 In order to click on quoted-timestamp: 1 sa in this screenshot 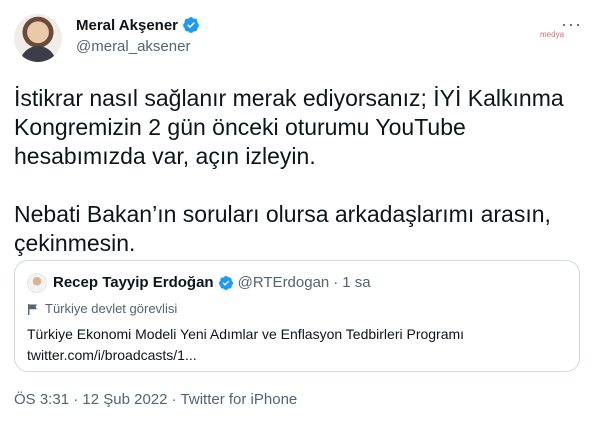, I will do `click(356, 282)`.